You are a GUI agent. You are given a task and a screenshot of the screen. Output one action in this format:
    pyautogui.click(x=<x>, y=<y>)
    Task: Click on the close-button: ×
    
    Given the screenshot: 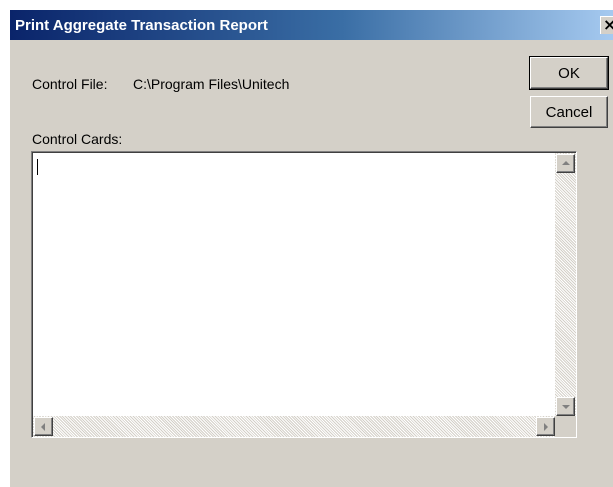 What is the action you would take?
    pyautogui.click(x=606, y=25)
    